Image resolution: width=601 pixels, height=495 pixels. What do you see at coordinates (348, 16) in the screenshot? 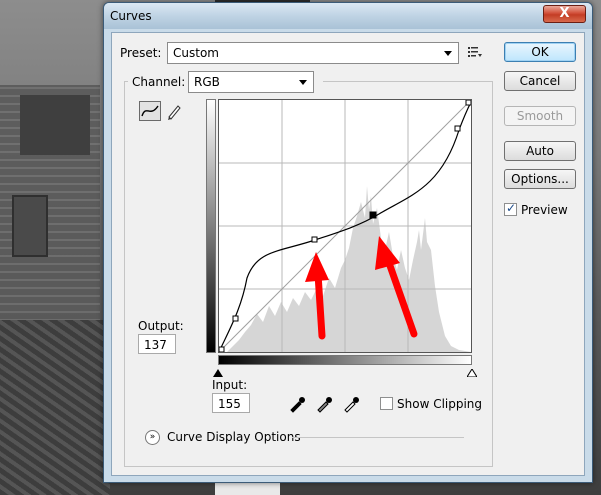
I see `title-bar: Curves X` at bounding box center [348, 16].